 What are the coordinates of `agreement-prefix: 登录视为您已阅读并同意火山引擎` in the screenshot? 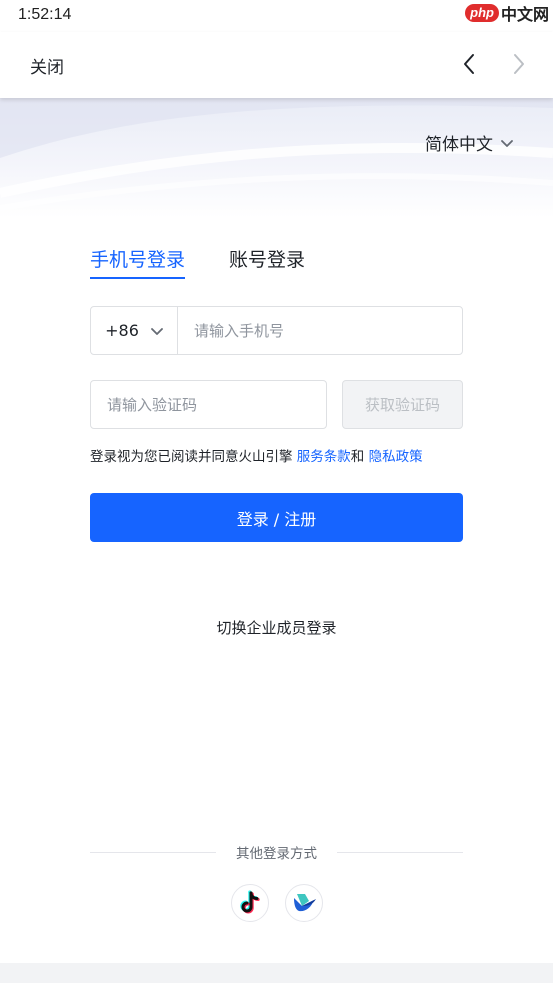 It's located at (193, 457).